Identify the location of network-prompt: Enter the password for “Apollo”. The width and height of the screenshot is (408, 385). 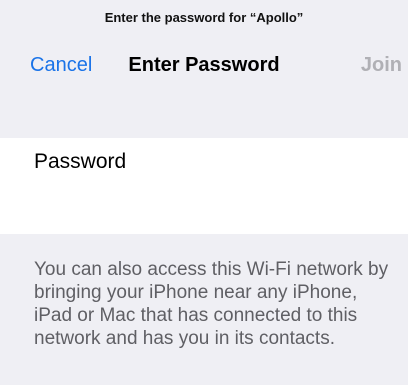
(204, 17).